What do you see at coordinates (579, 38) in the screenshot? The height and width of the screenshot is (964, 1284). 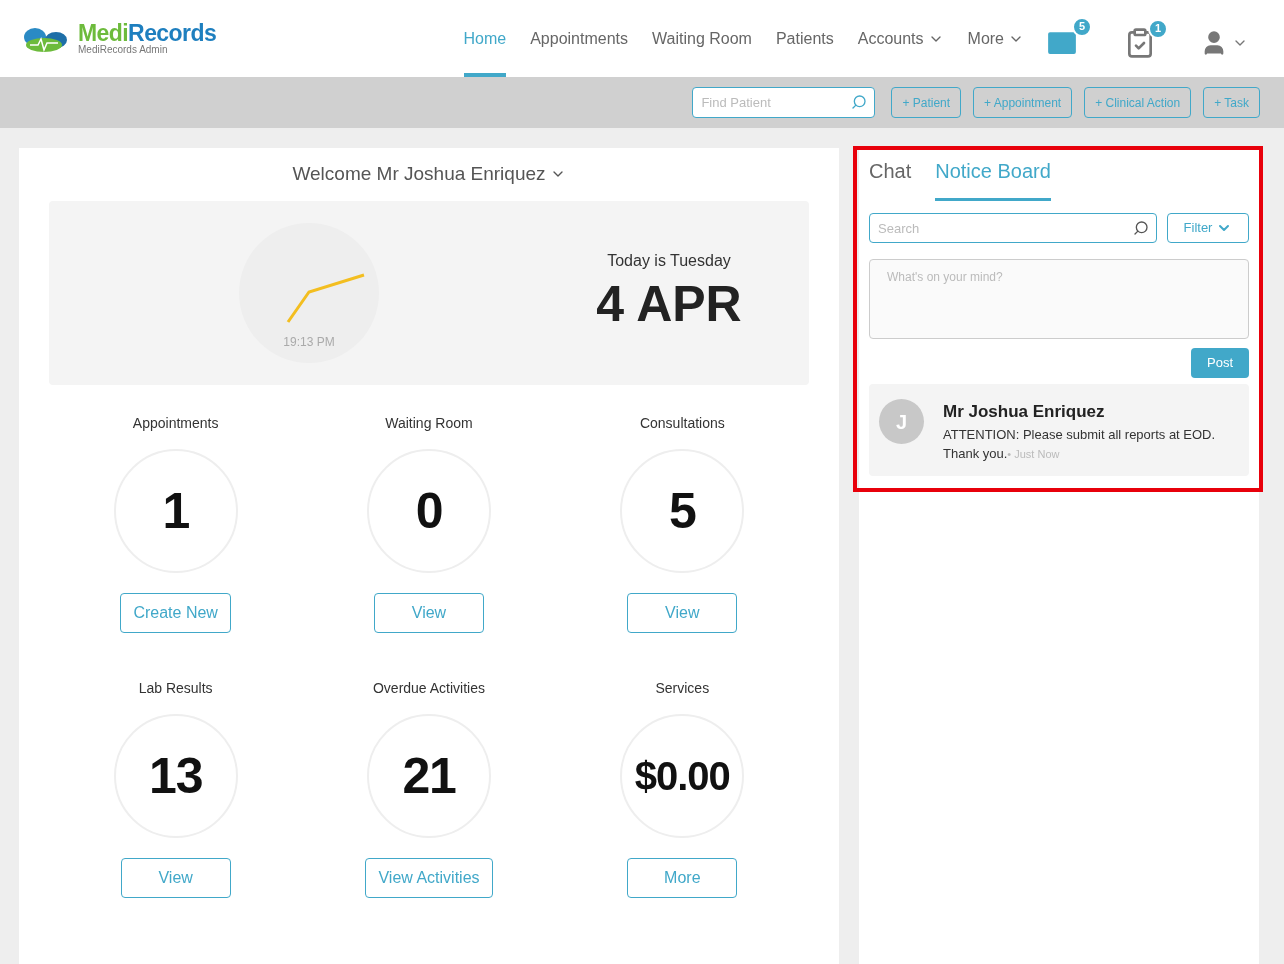 I see `nav-link: Appointments` at bounding box center [579, 38].